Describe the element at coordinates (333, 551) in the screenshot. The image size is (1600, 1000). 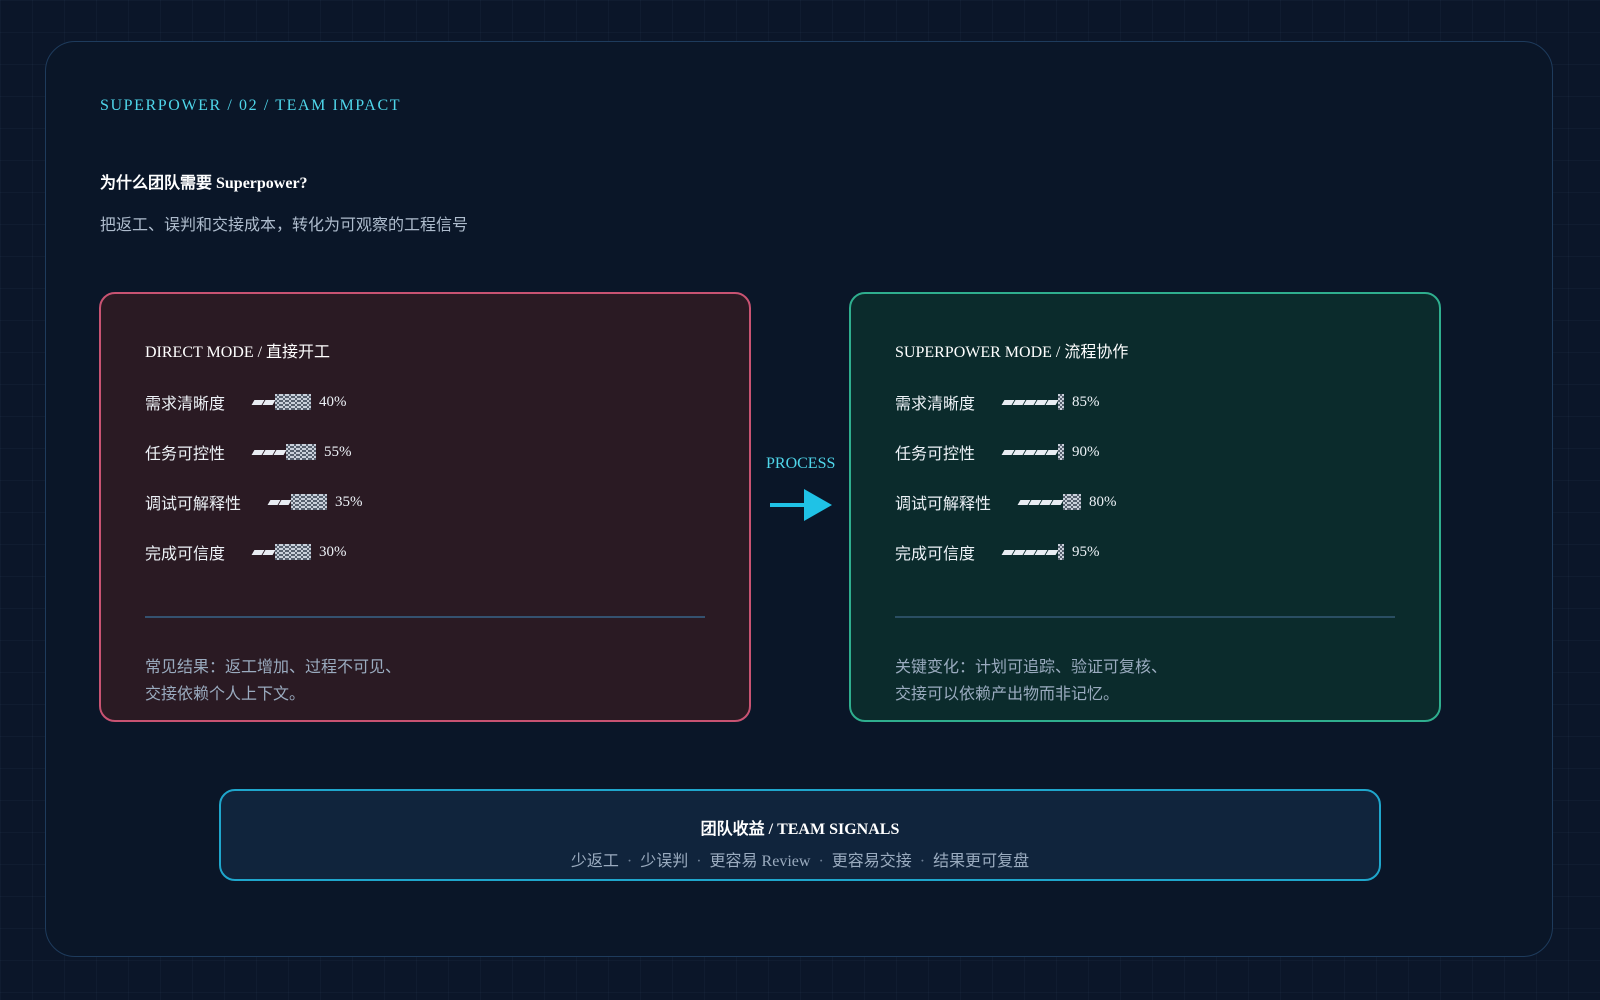
I see `metric-value: 30%` at that location.